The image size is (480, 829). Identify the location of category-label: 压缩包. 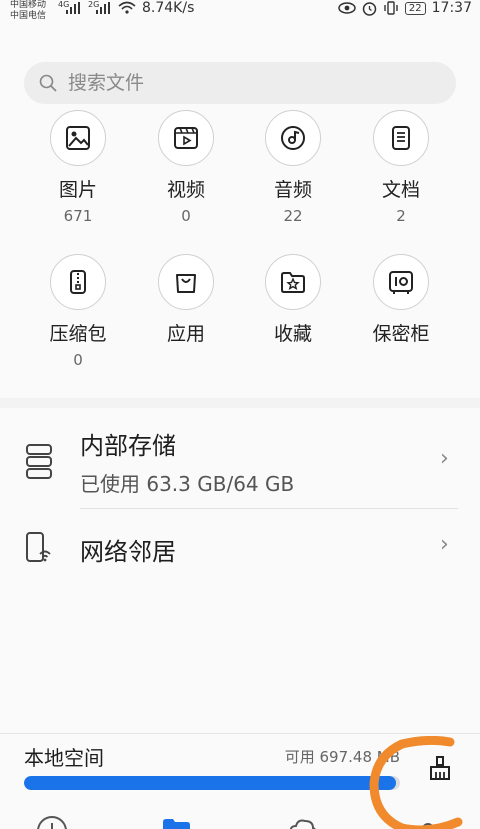
(78, 334).